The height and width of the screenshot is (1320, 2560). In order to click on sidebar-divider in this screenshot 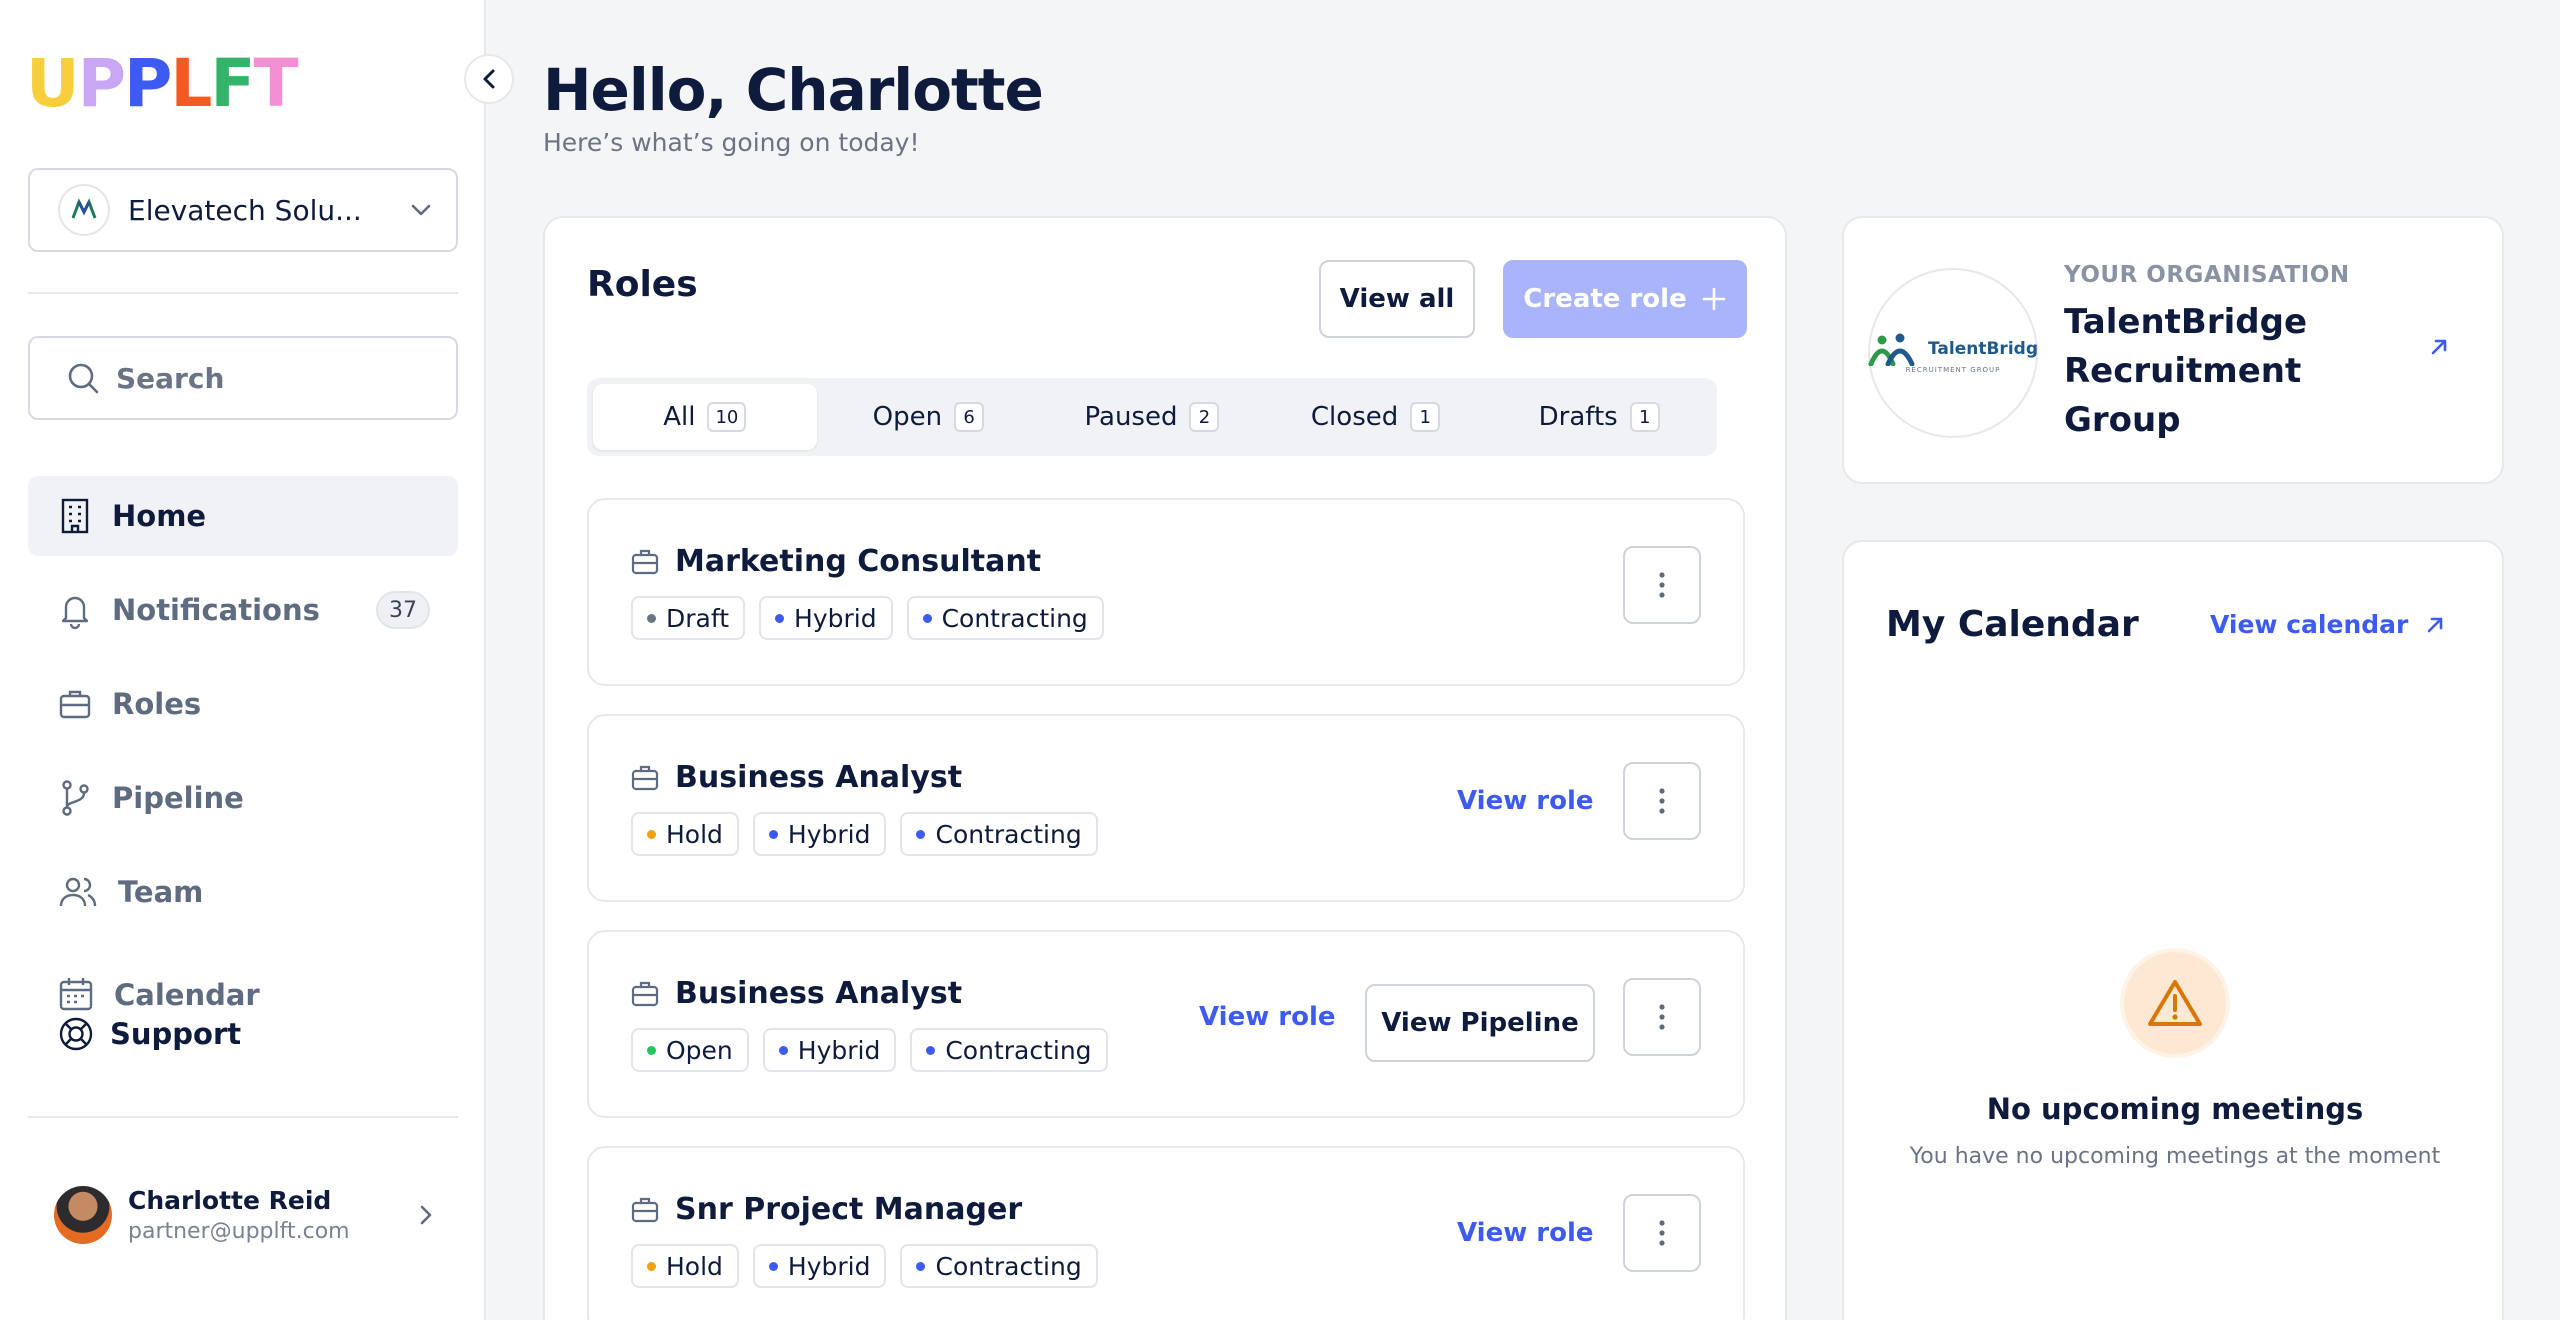, I will do `click(243, 1117)`.